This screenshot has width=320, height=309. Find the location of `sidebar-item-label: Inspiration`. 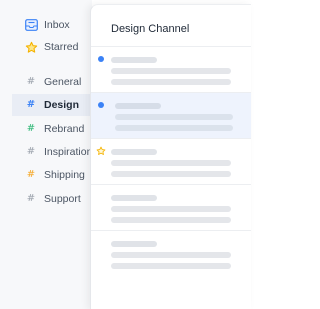

sidebar-item-label: Inspiration is located at coordinates (68, 152).